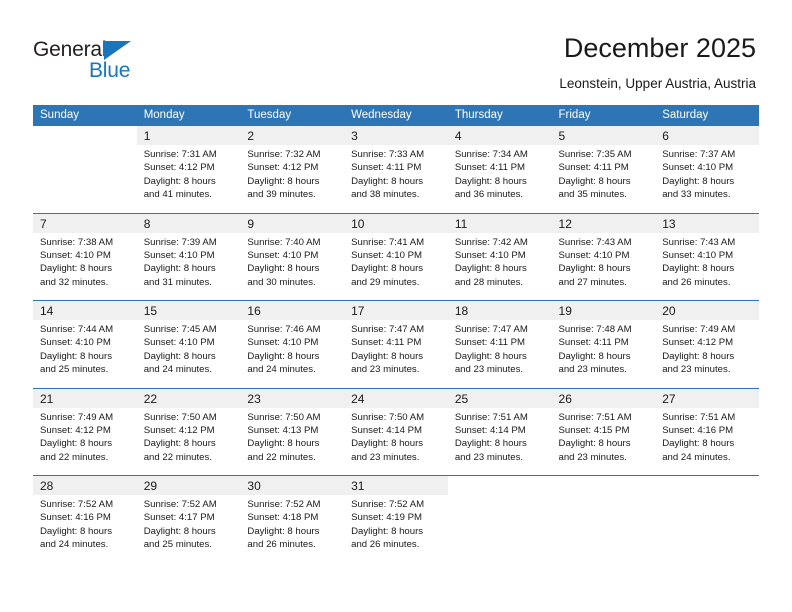 This screenshot has height=612, width=792. What do you see at coordinates (707, 310) in the screenshot?
I see `day-number: 20` at bounding box center [707, 310].